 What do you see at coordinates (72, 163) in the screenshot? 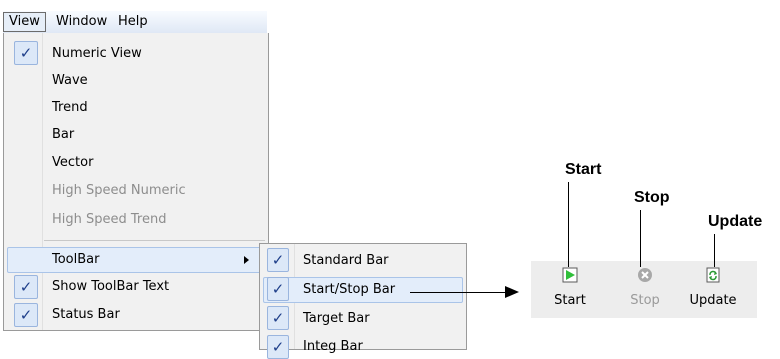
I see `menu-item-vector: Vector` at bounding box center [72, 163].